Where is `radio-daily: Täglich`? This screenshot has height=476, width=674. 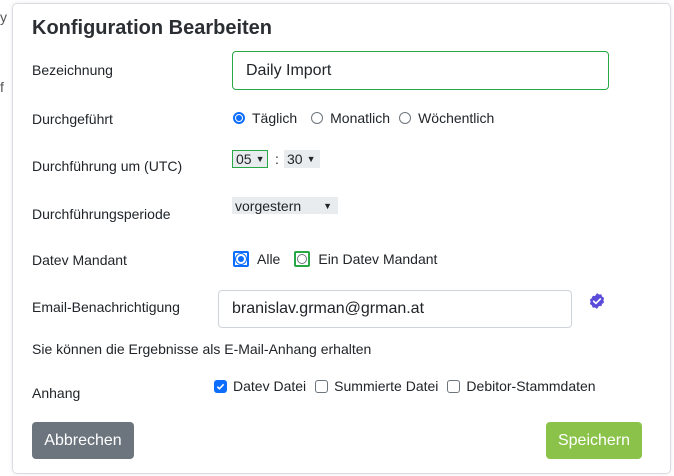
radio-daily: Täglich is located at coordinates (265, 118).